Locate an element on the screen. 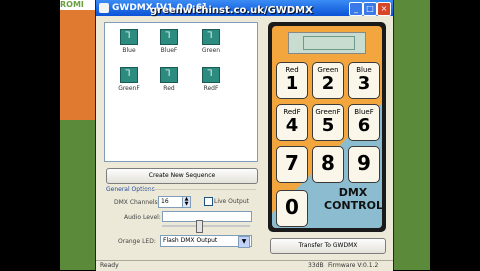 The image size is (480, 271). overlay-url: greenwichinst.co.uk/GWDMX is located at coordinates (231, 10).